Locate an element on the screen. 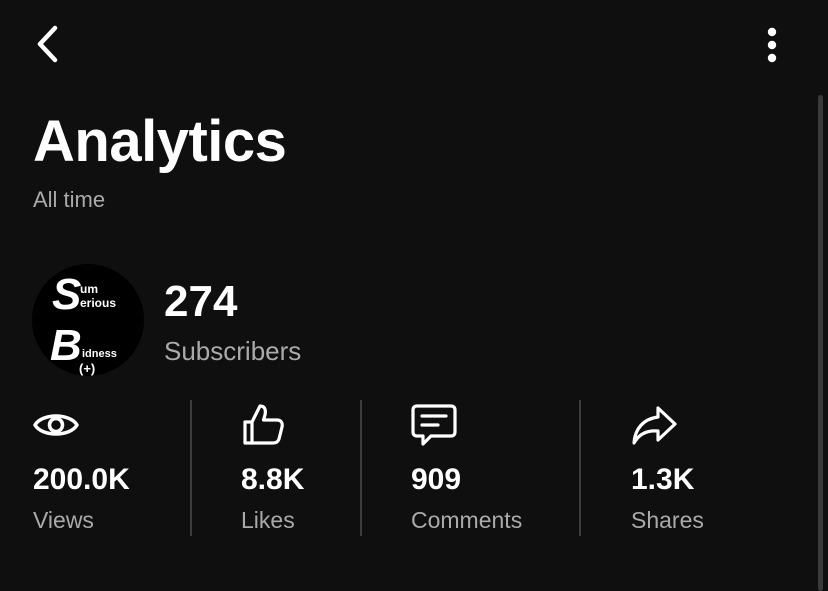 The width and height of the screenshot is (828, 591). shares-label: Shares is located at coordinates (667, 520).